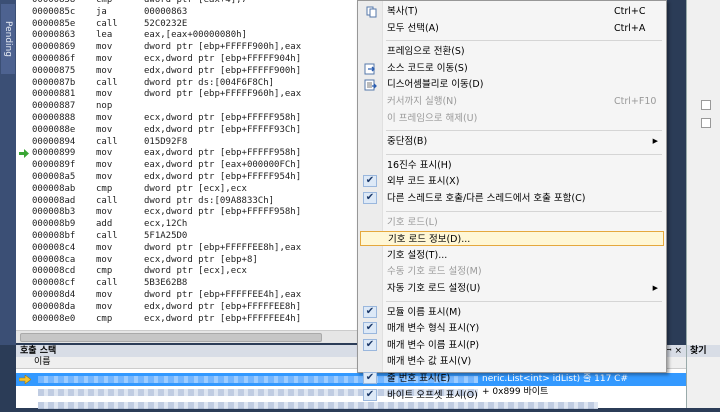 The image size is (720, 412). Describe the element at coordinates (512, 118) in the screenshot. I see `menu-item: 이 프레임으로 해제(U)` at that location.